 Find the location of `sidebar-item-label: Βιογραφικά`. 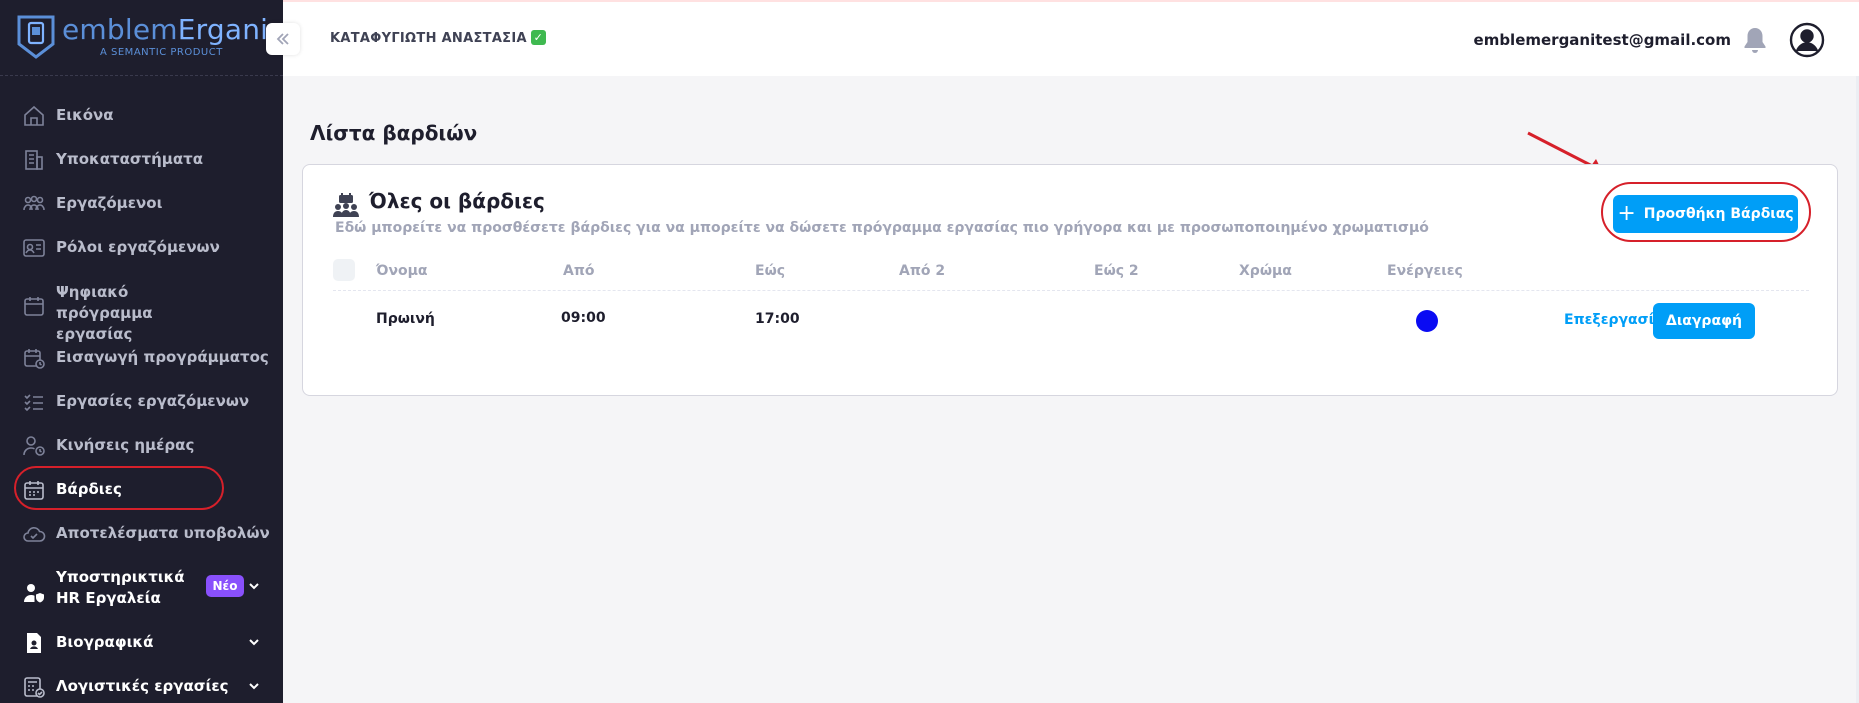

sidebar-item-label: Βιογραφικά is located at coordinates (105, 642).